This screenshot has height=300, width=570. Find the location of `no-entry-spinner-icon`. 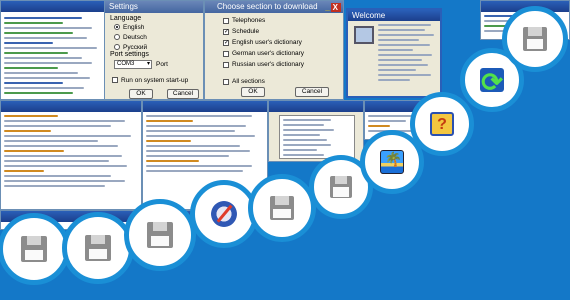

no-entry-spinner-icon is located at coordinates (224, 214).